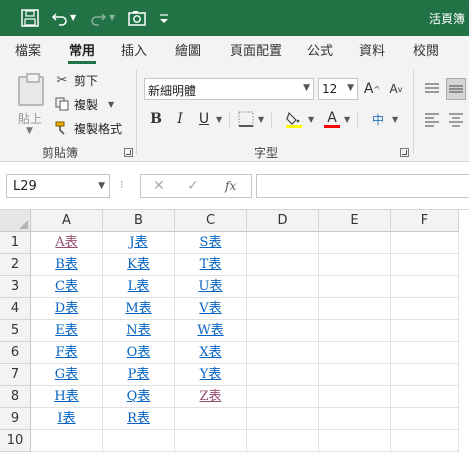  What do you see at coordinates (137, 18) in the screenshot?
I see `camera-icon` at bounding box center [137, 18].